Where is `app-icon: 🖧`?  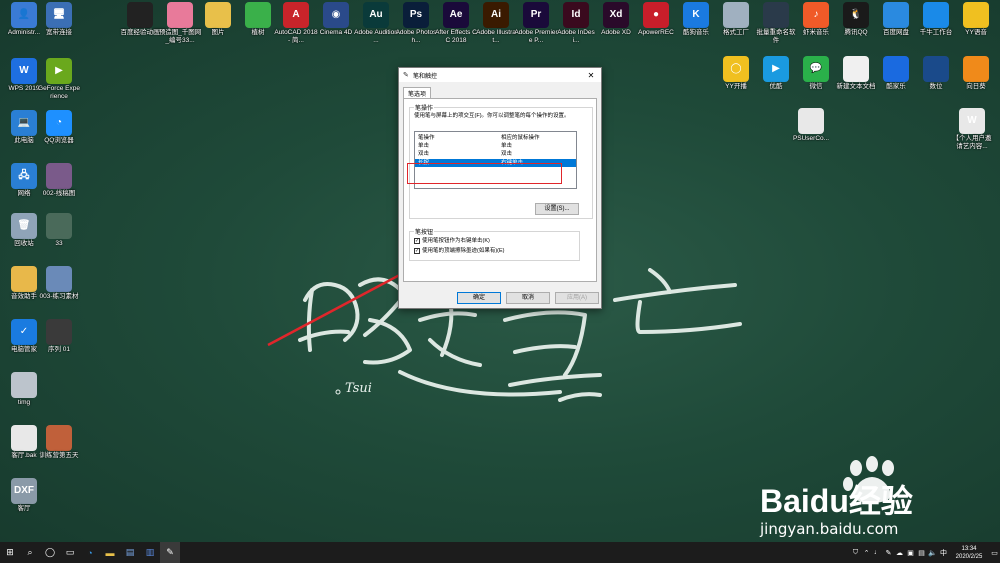 app-icon: 🖧 is located at coordinates (24, 176).